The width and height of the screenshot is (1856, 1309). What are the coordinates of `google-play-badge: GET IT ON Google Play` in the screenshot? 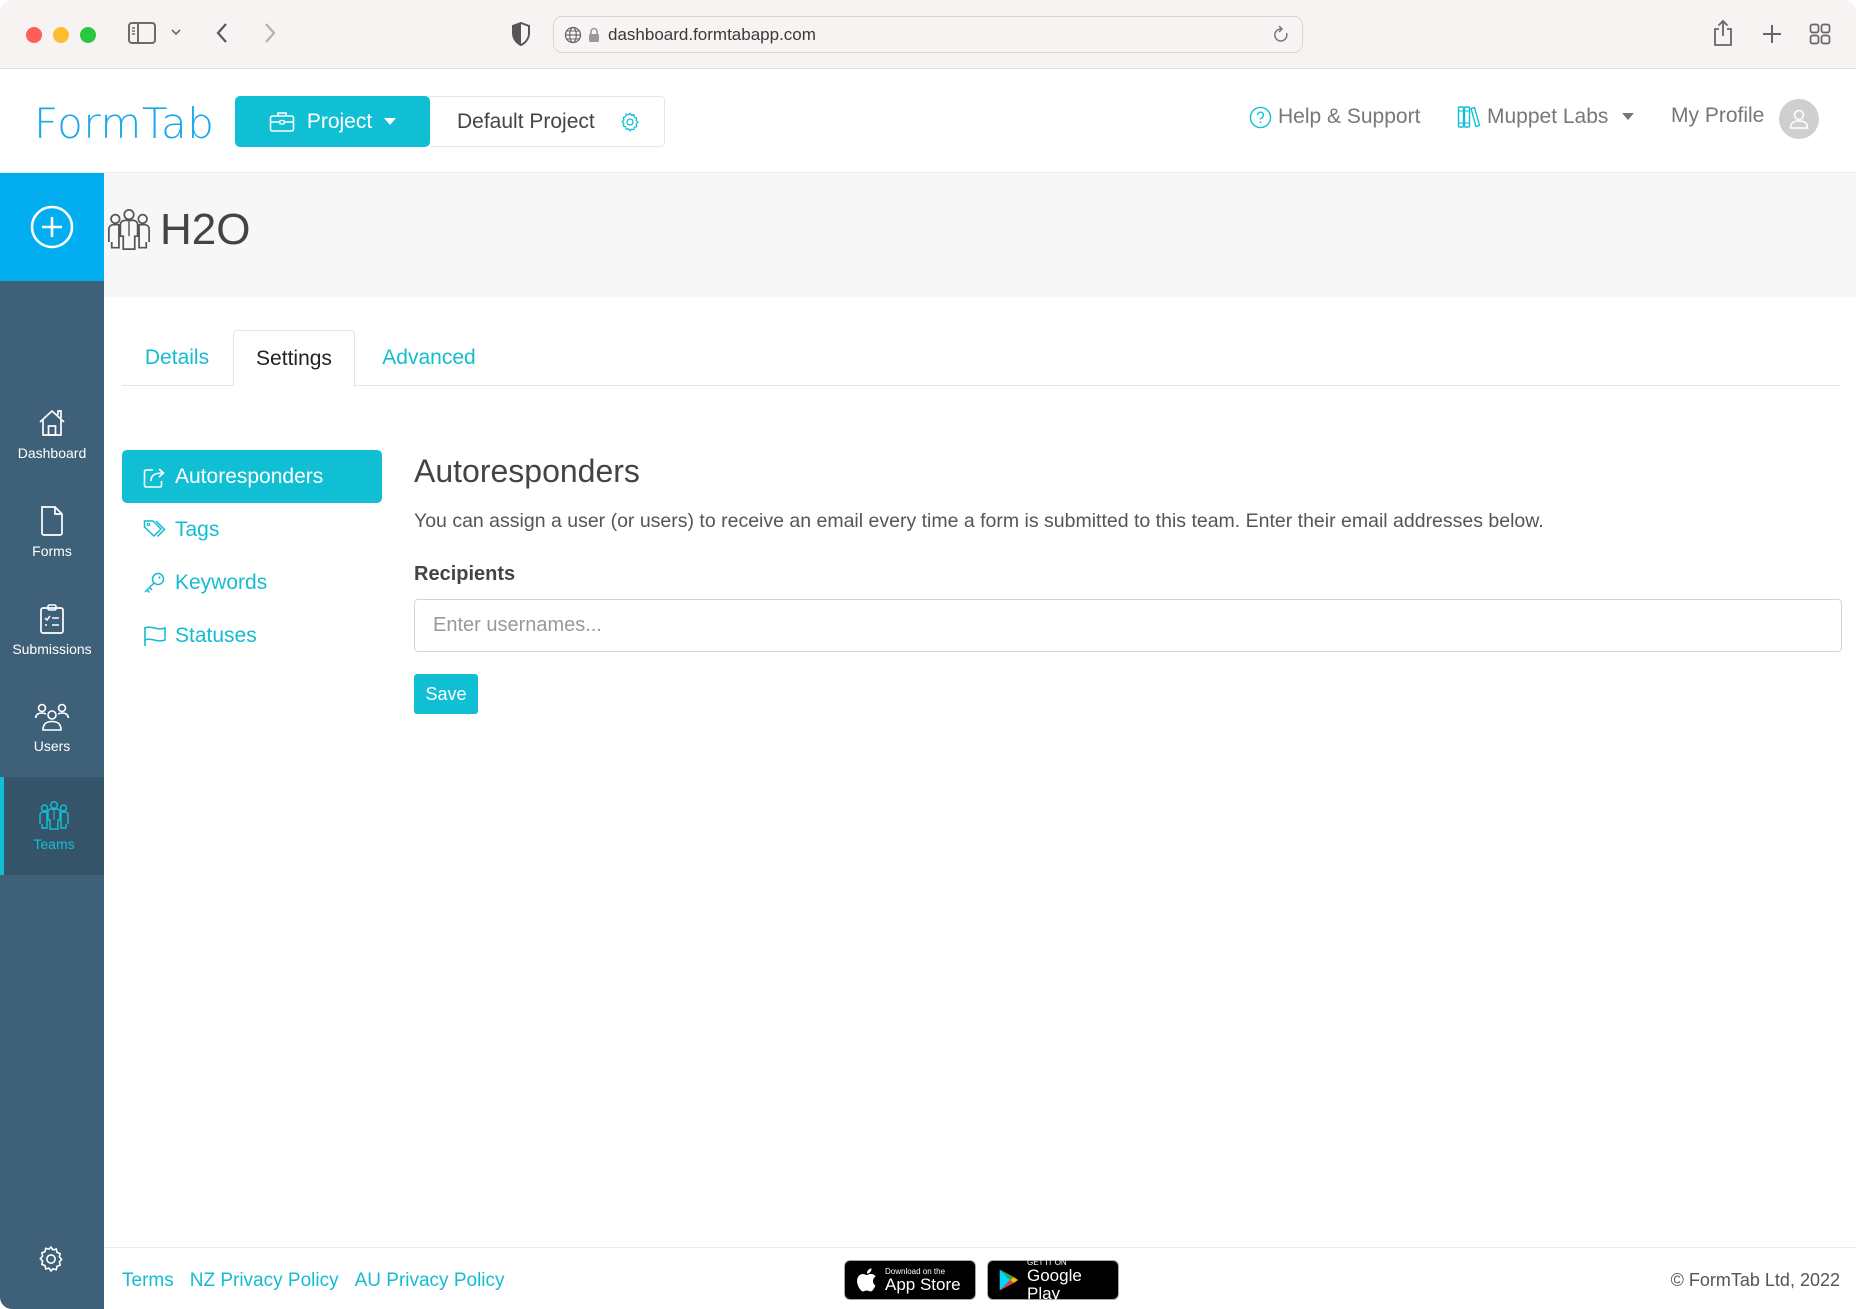 It's located at (1053, 1280).